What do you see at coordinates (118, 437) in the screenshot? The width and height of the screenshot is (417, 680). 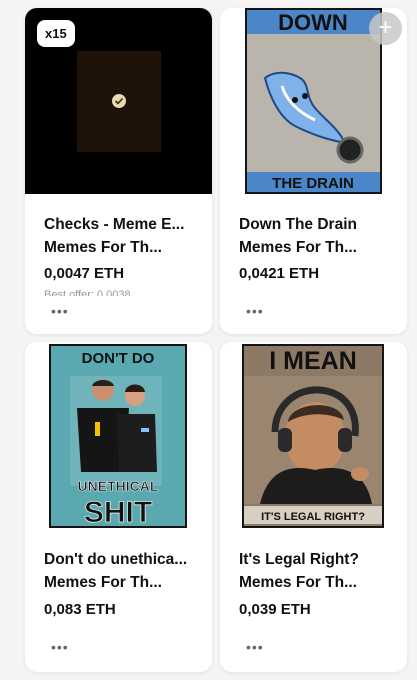 I see `nft-image-dont-do-unethical: DON'T DO UNETHICAL SHIT` at bounding box center [118, 437].